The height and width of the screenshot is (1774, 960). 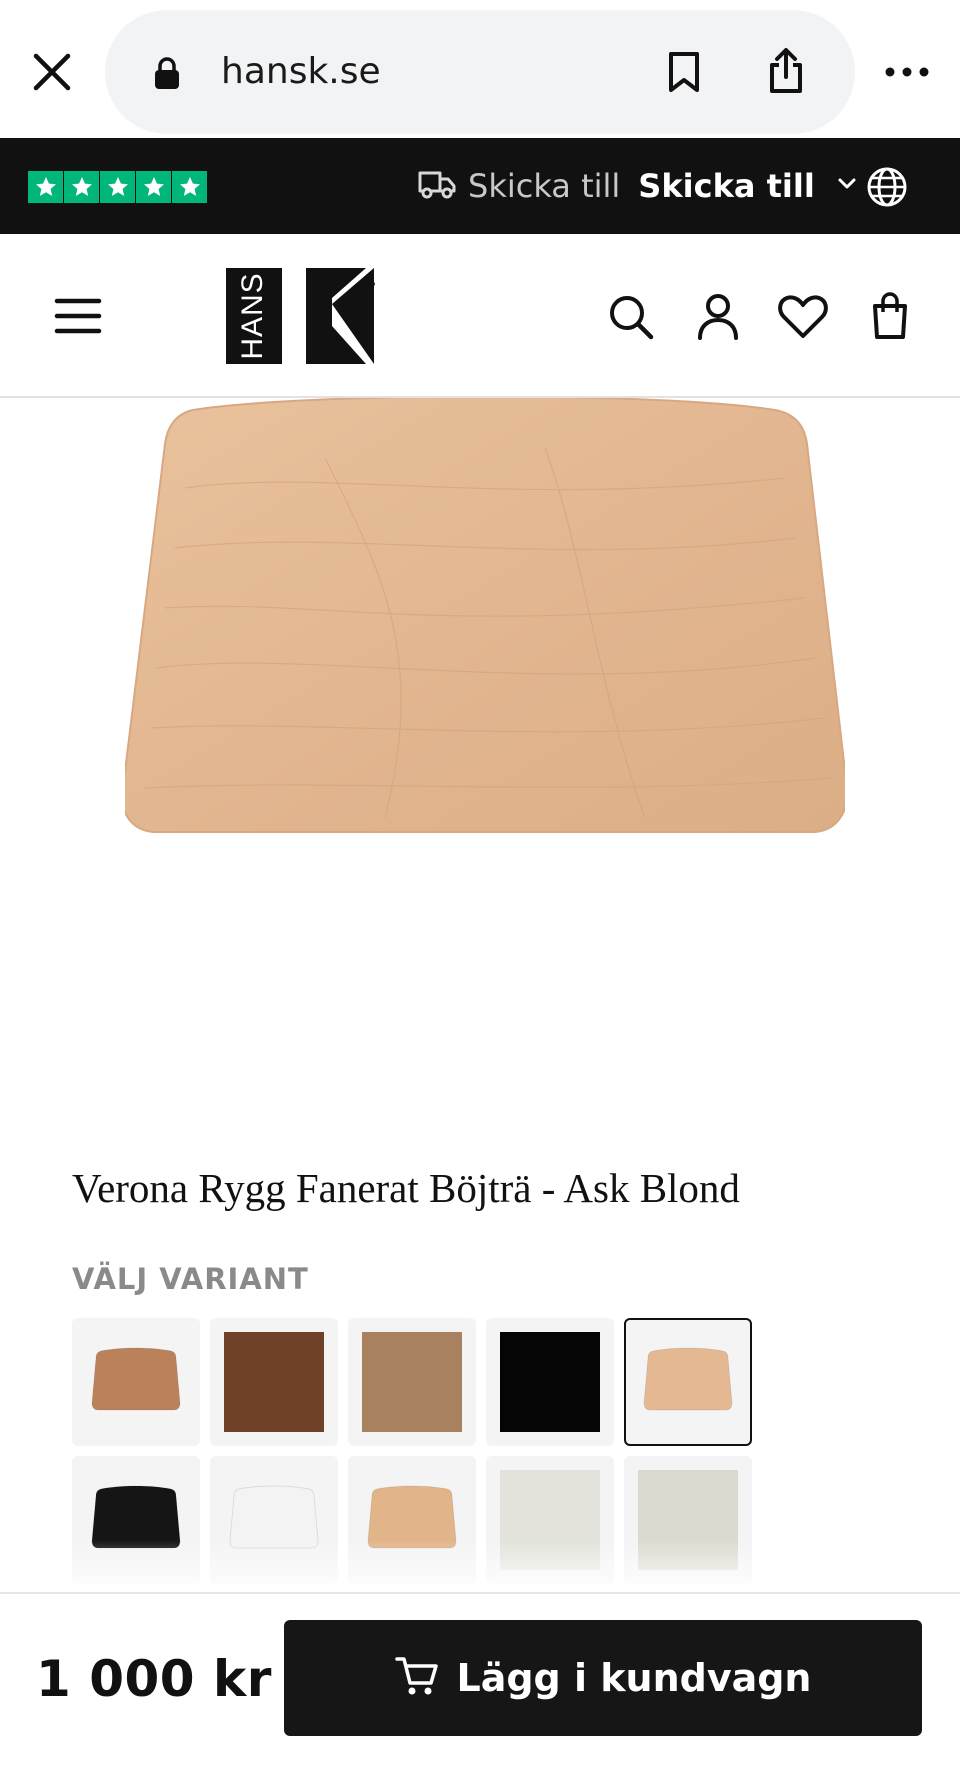 I want to click on browser-bar: hansk.se, so click(x=480, y=69).